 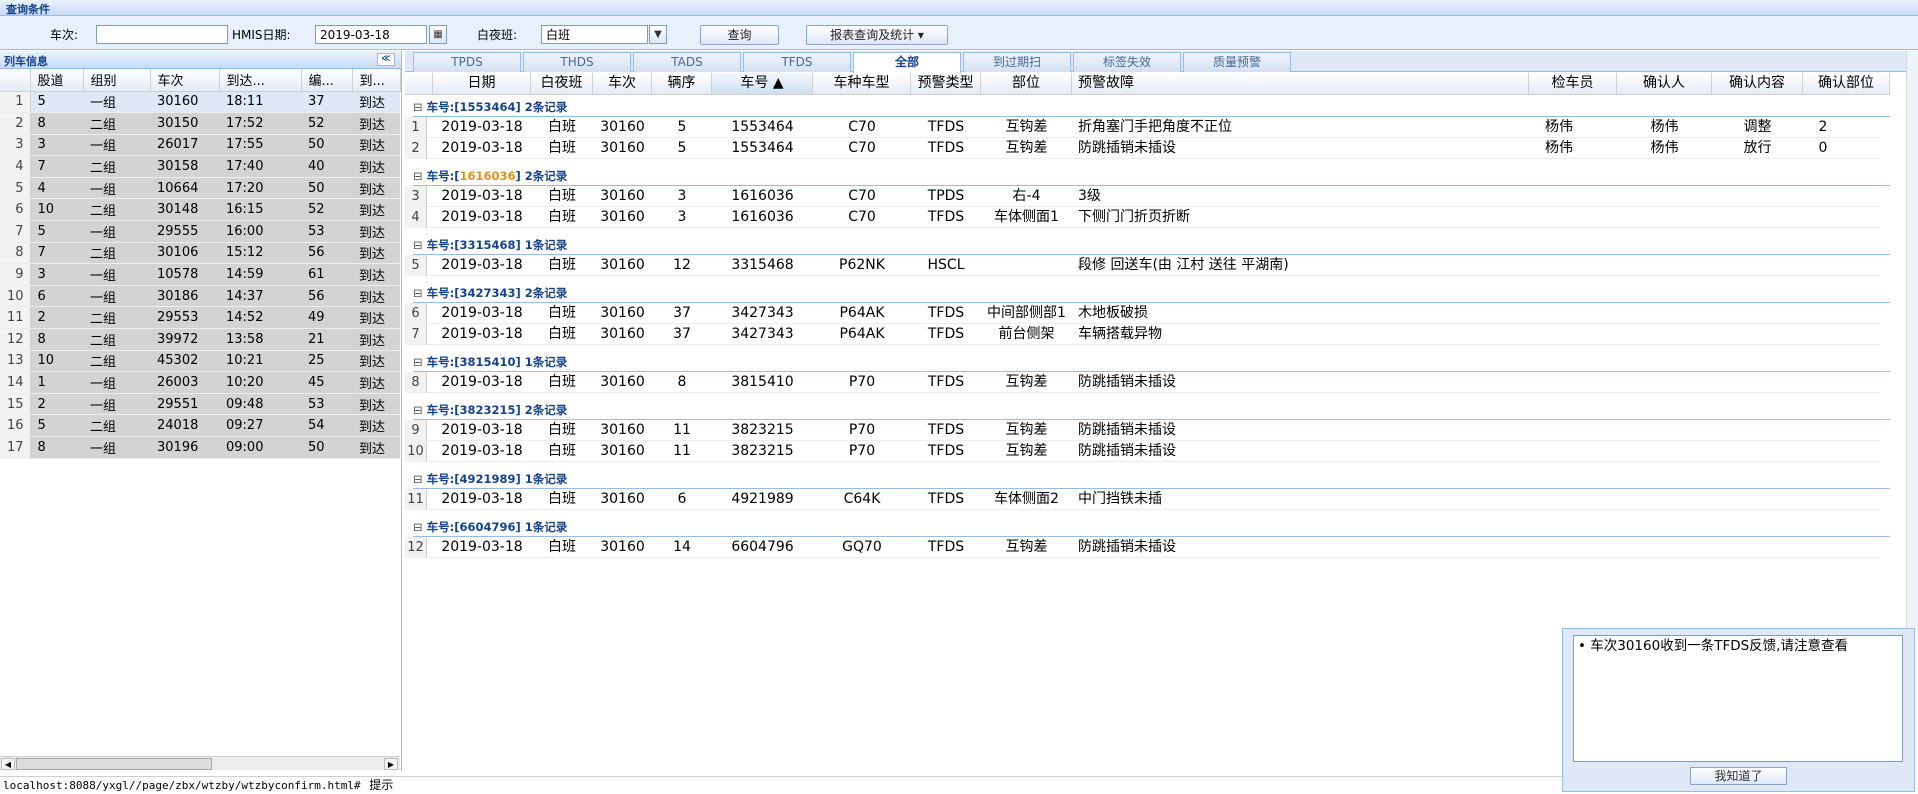 I want to click on train-row: 17 8 一组 30196 09:00 50 到达, so click(x=200, y=447).